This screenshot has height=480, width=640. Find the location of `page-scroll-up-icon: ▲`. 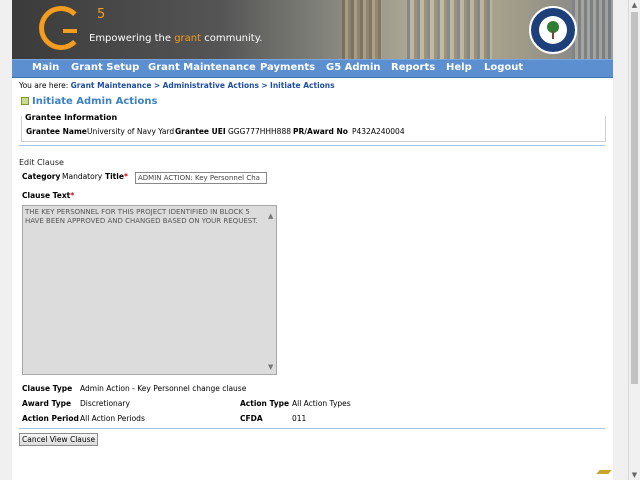

page-scroll-up-icon: ▲ is located at coordinates (634, 5).